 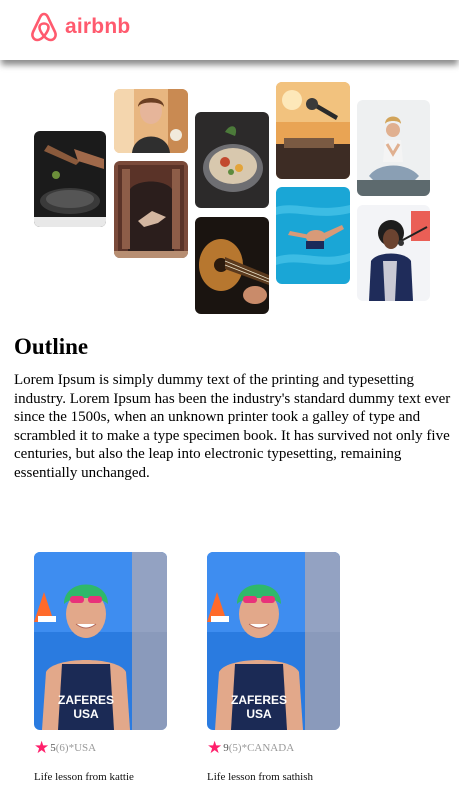 I want to click on country: *USA, so click(x=82, y=748).